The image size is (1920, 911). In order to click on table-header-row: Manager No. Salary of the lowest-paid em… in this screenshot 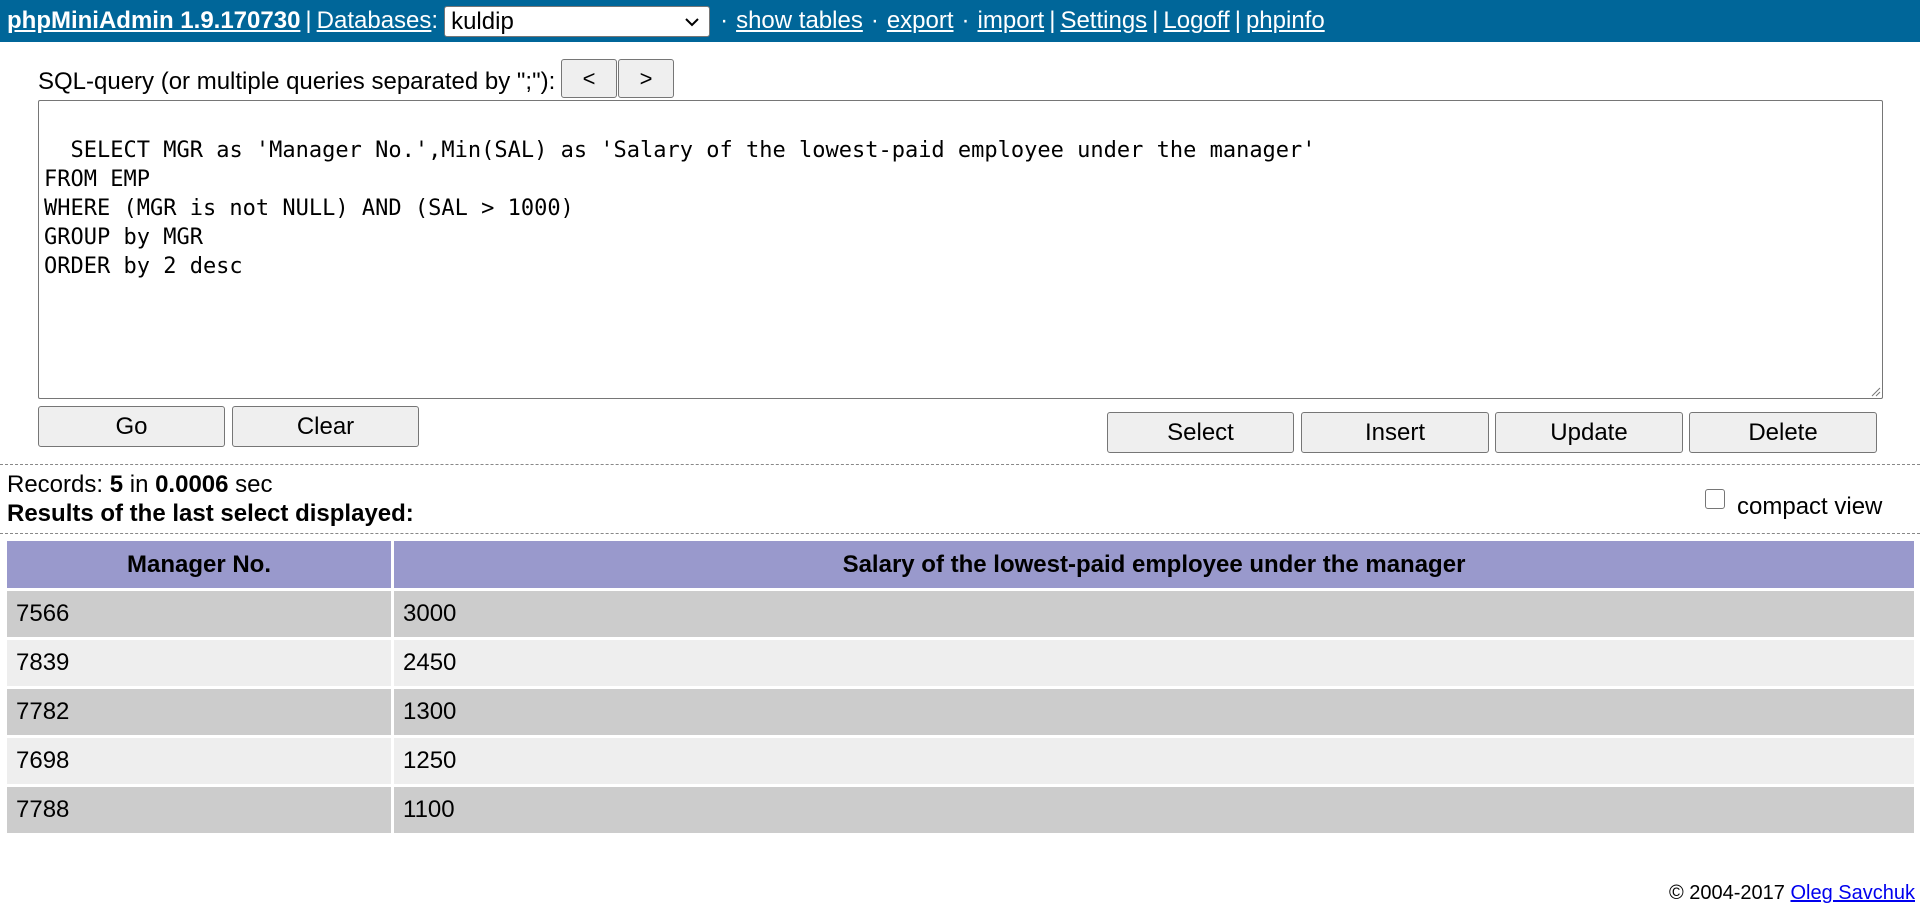, I will do `click(960, 564)`.